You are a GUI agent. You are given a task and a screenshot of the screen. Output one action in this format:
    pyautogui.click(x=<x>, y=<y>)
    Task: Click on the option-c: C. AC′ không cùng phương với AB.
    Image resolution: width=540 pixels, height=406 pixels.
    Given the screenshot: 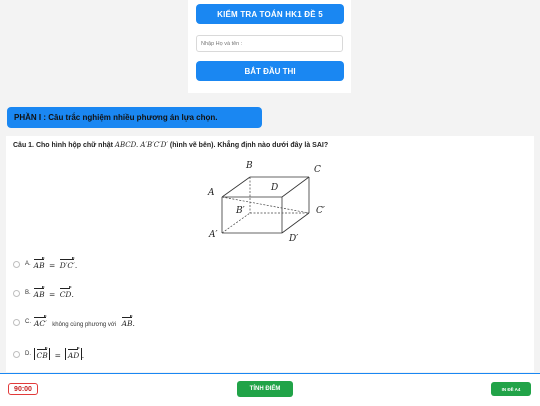 What is the action you would take?
    pyautogui.click(x=74, y=322)
    